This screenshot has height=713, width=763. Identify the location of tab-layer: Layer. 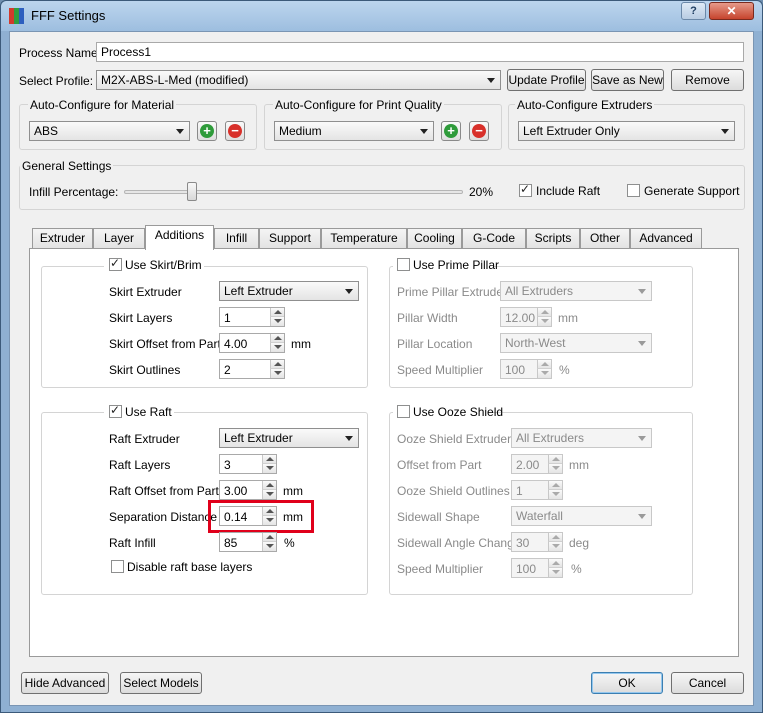
(119, 238).